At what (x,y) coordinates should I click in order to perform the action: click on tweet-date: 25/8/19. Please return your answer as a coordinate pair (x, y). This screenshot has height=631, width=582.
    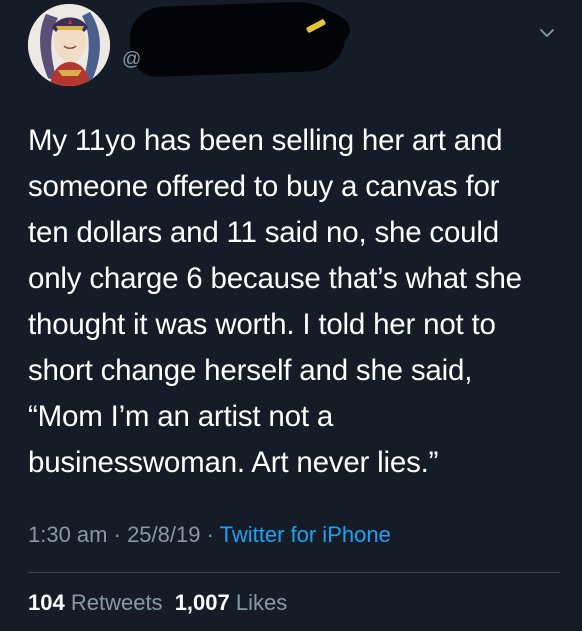
    Looking at the image, I should click on (163, 534).